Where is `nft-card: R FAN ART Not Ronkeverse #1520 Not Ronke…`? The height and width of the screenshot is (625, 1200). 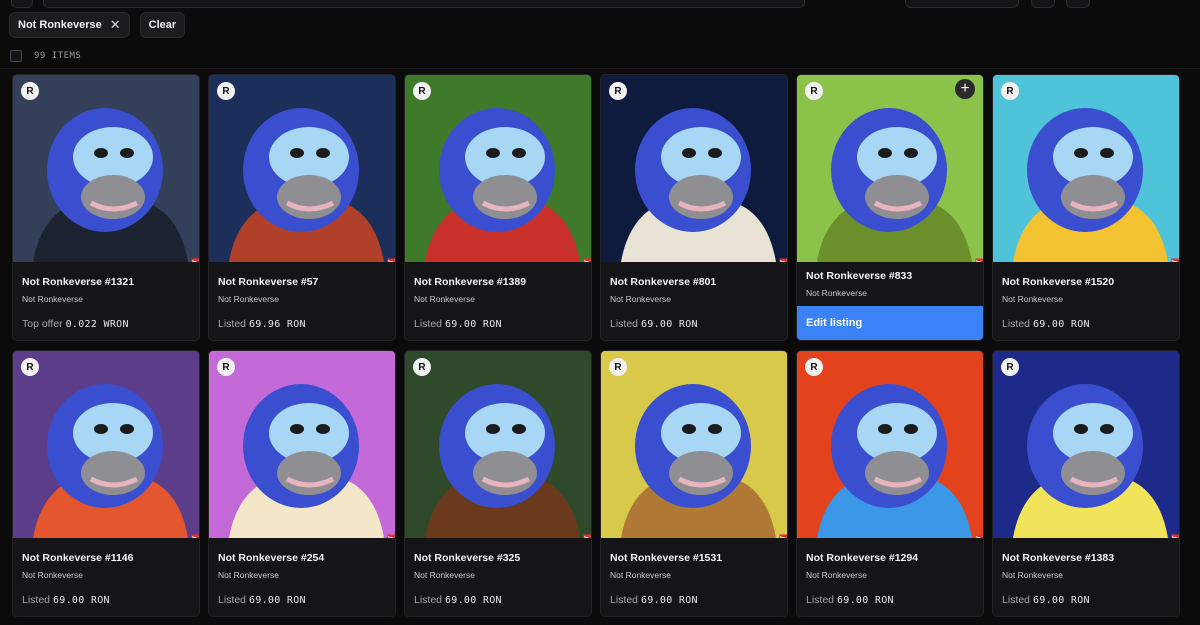 nft-card: R FAN ART Not Ronkeverse #1520 Not Ronke… is located at coordinates (1086, 207).